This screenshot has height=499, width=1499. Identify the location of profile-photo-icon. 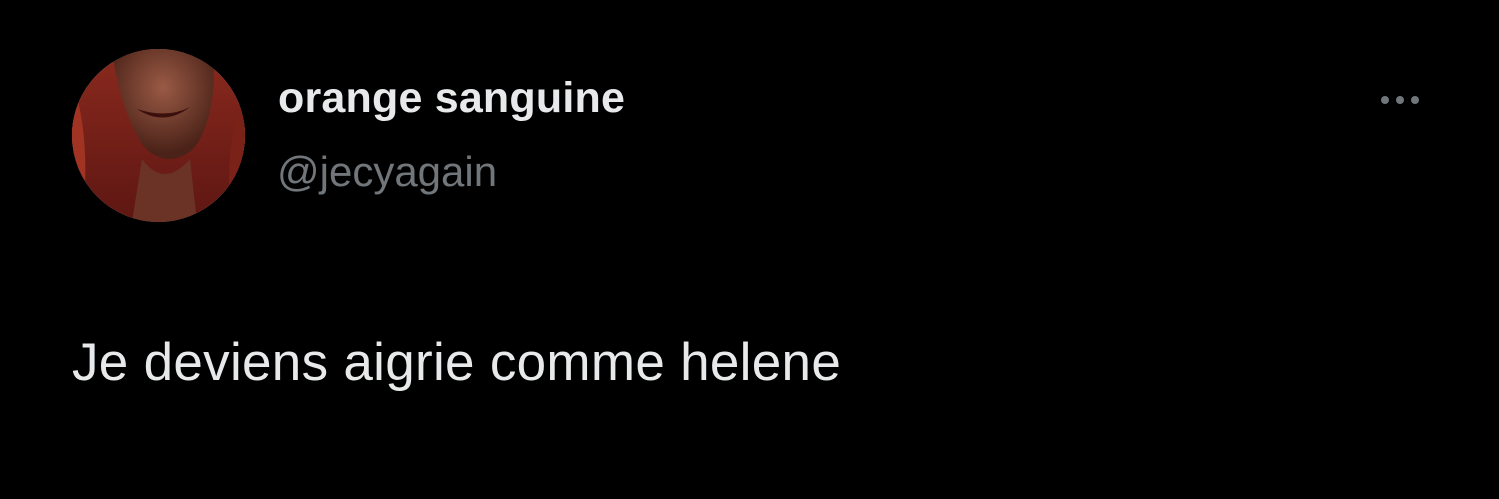
(158, 135).